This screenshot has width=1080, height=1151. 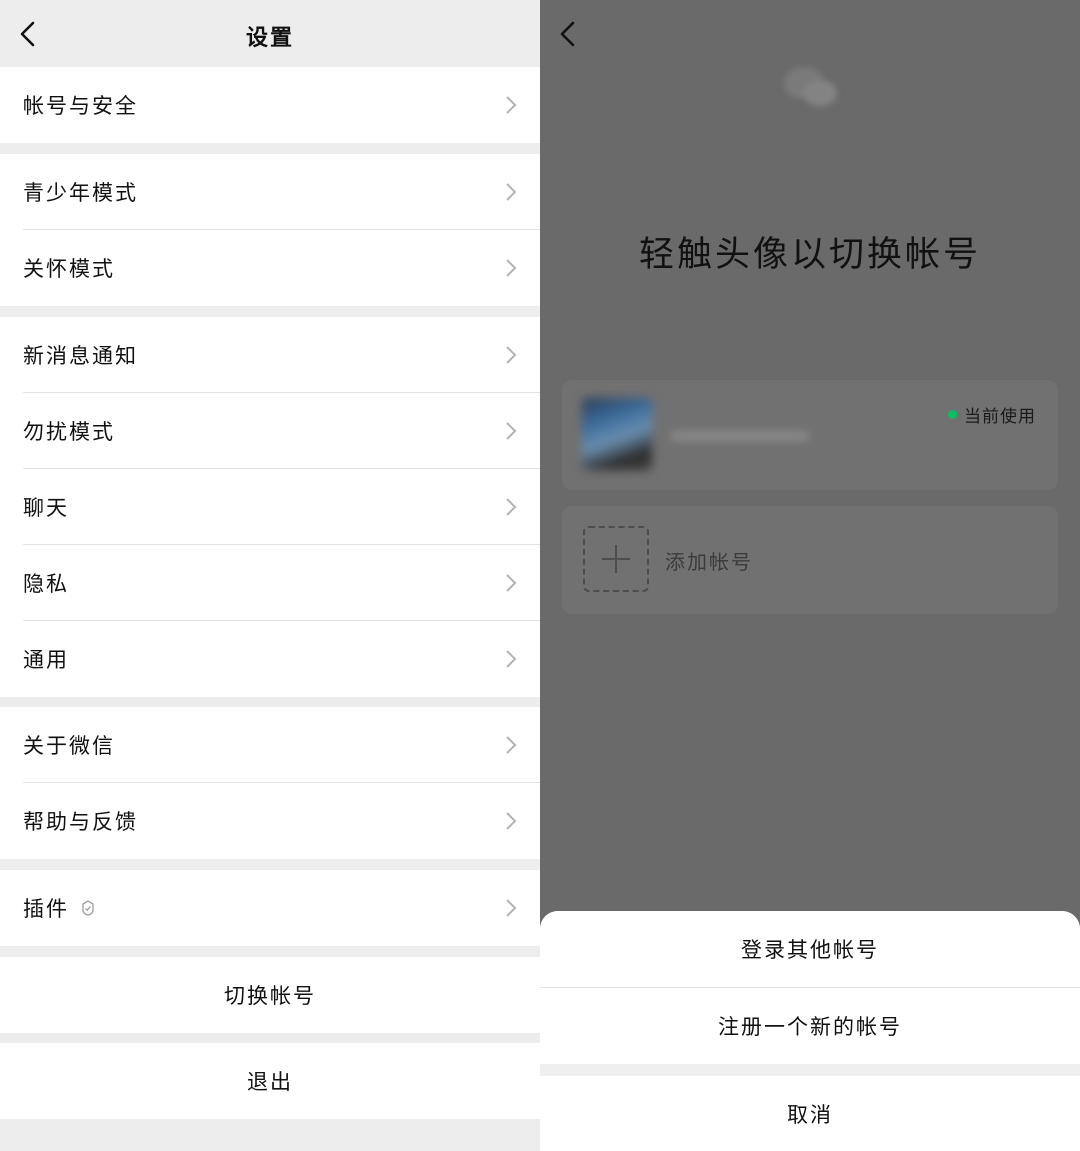 I want to click on action-sheet: 登录其他帐号 注册一个新的帐号 取消, so click(x=810, y=1031).